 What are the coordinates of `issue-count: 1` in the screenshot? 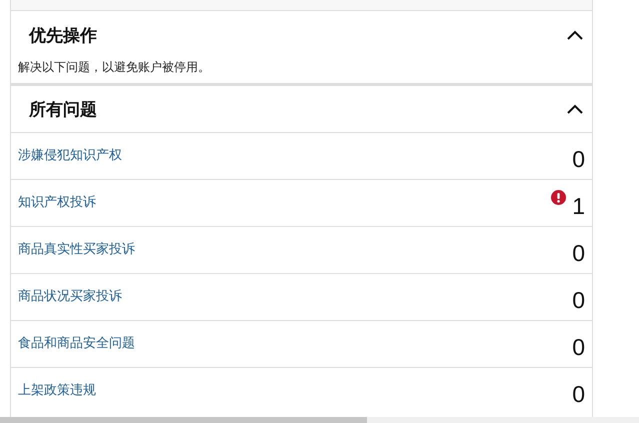 It's located at (578, 205).